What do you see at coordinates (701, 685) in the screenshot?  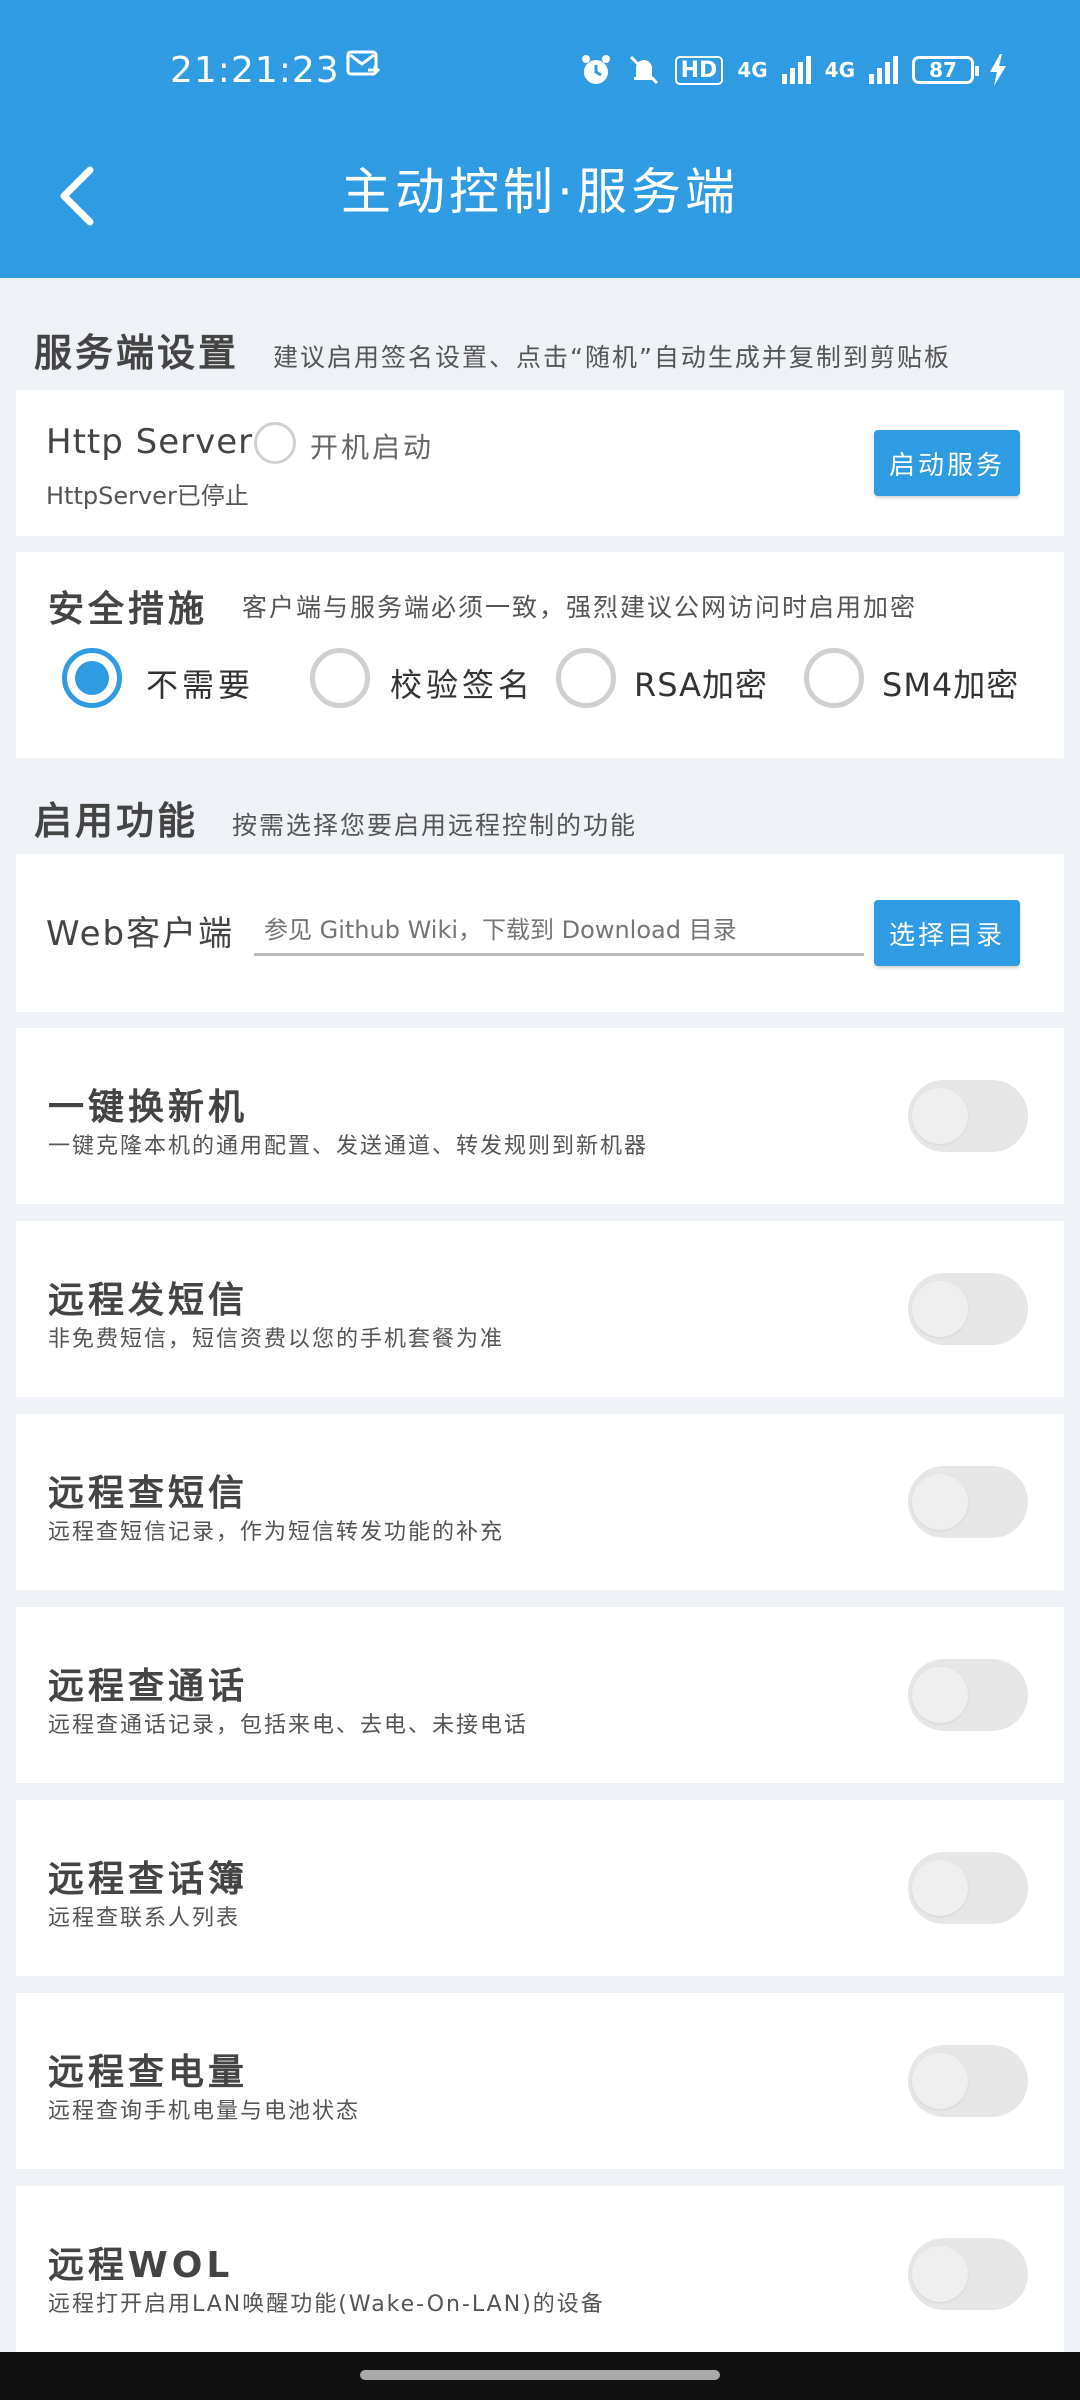 I see `radio-rsa-label: RSA加密` at bounding box center [701, 685].